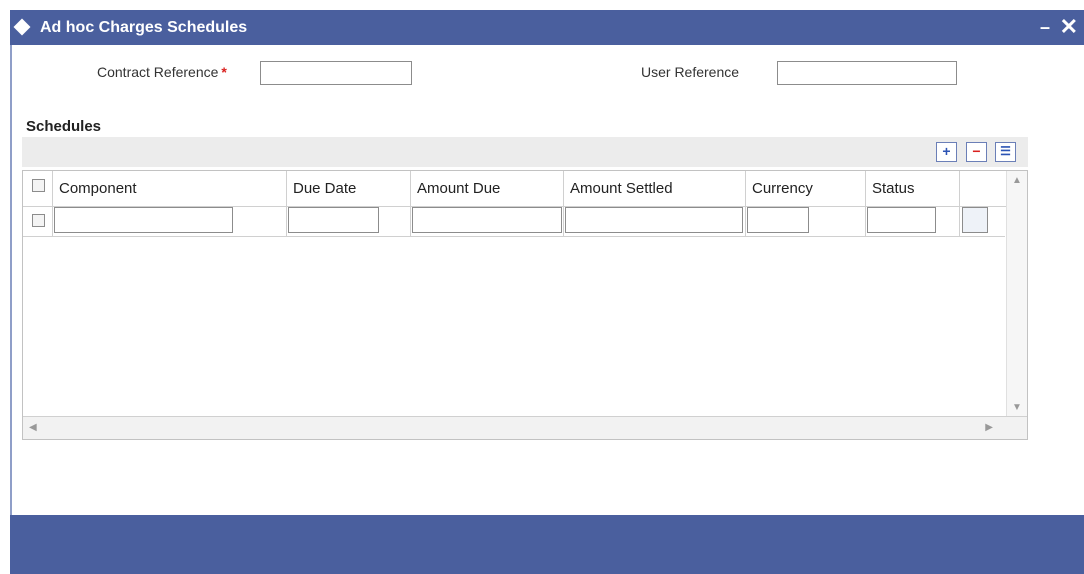 The image size is (1084, 574). I want to click on table-row, so click(514, 221).